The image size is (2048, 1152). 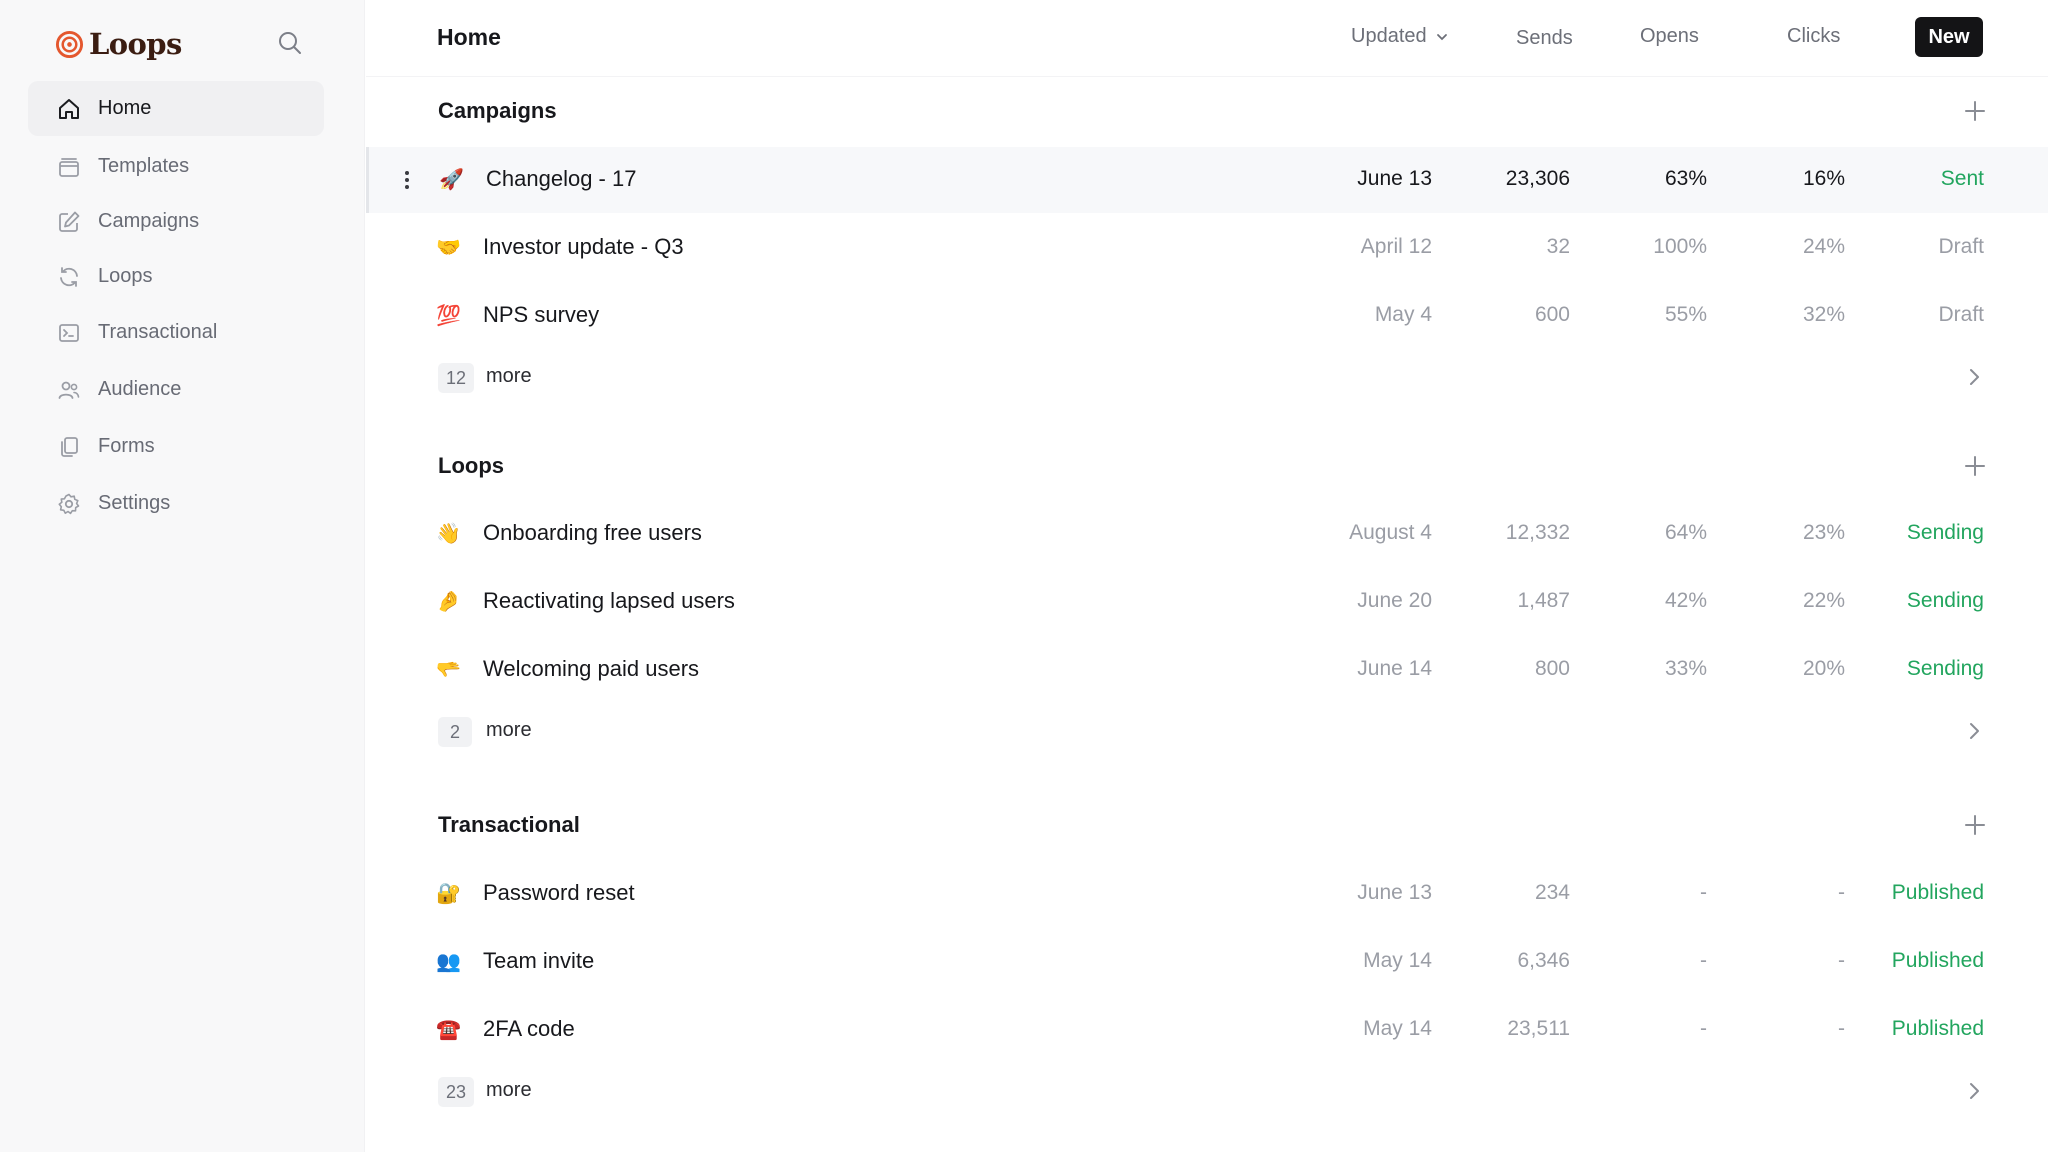 I want to click on table-row: 🔐 Password reset June 13 234 - - Published, so click(x=1207, y=894).